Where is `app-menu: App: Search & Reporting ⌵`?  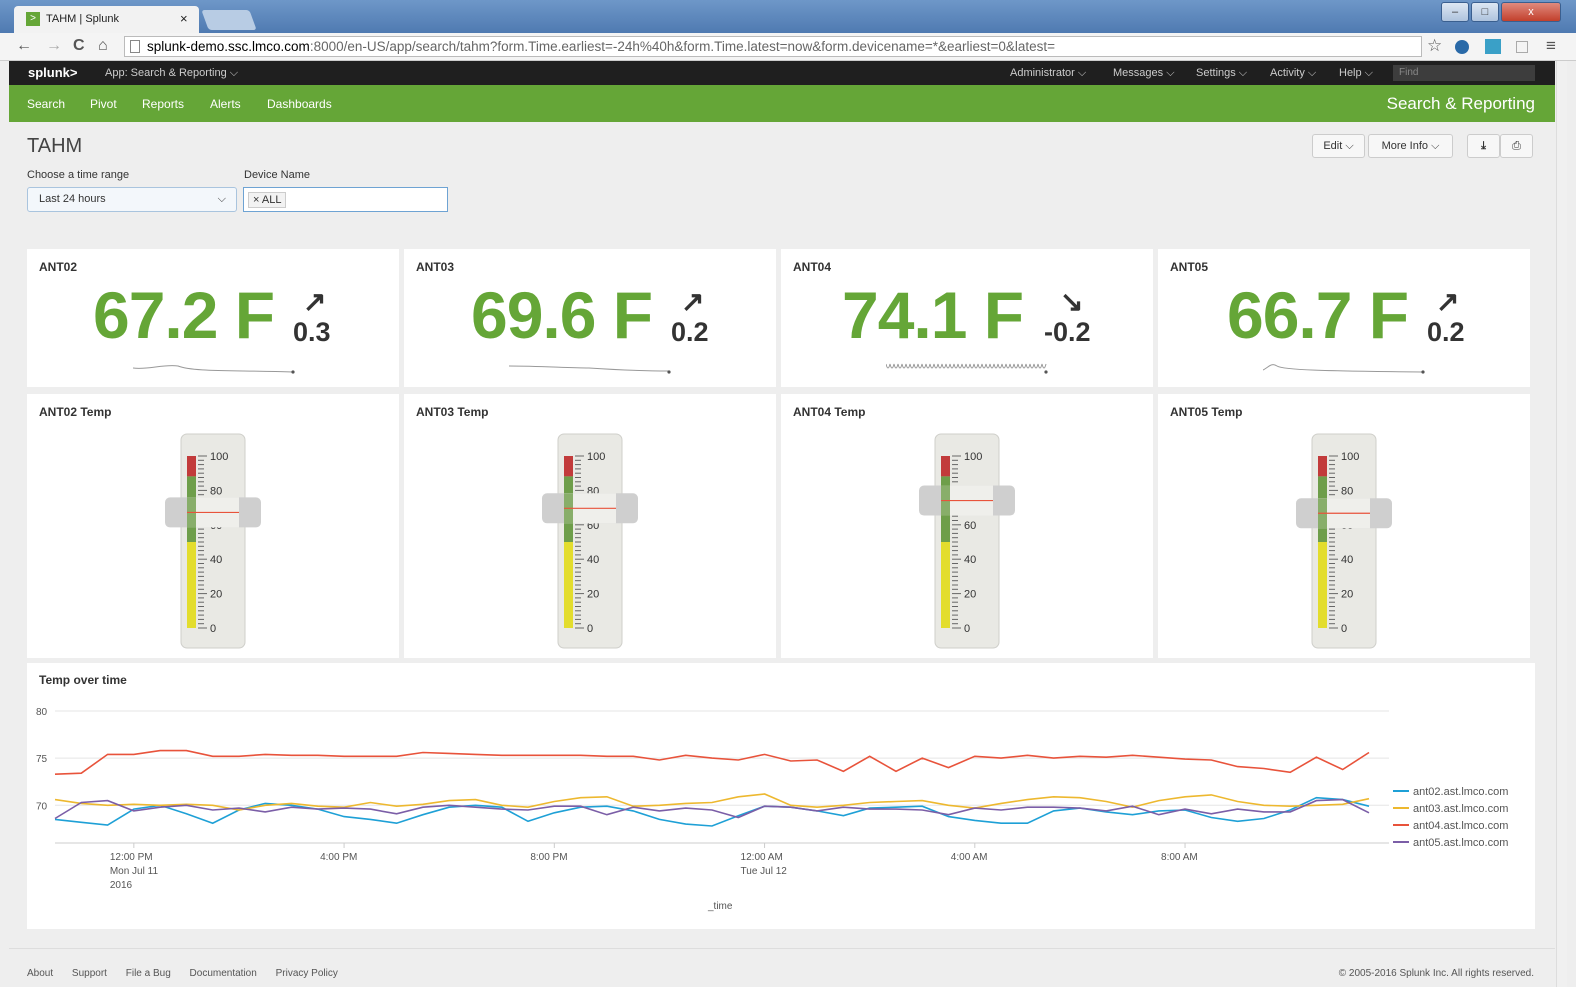 app-menu: App: Search & Reporting ⌵ is located at coordinates (171, 73).